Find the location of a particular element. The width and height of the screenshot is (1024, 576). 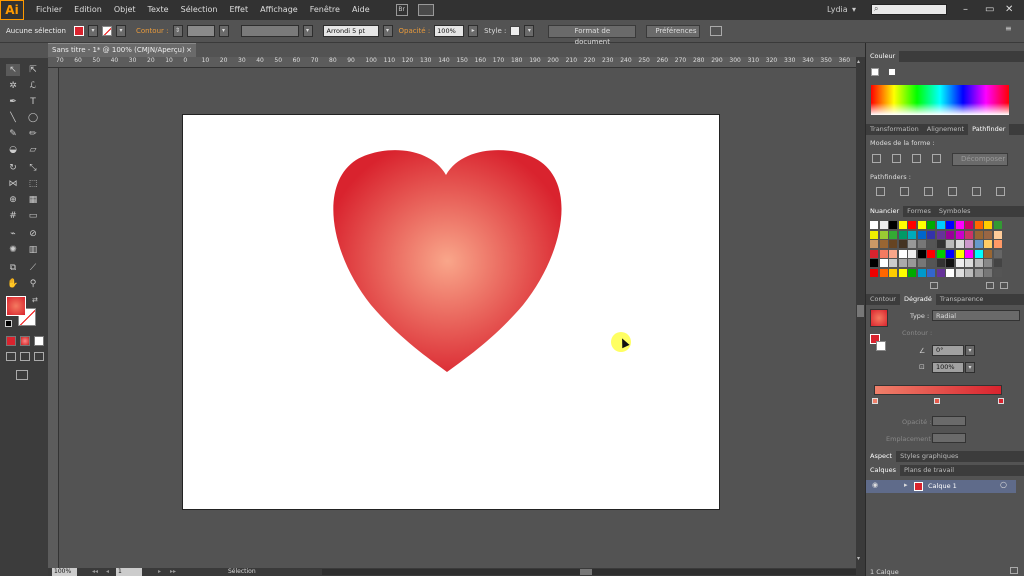

page-field: 1 is located at coordinates (129, 572).